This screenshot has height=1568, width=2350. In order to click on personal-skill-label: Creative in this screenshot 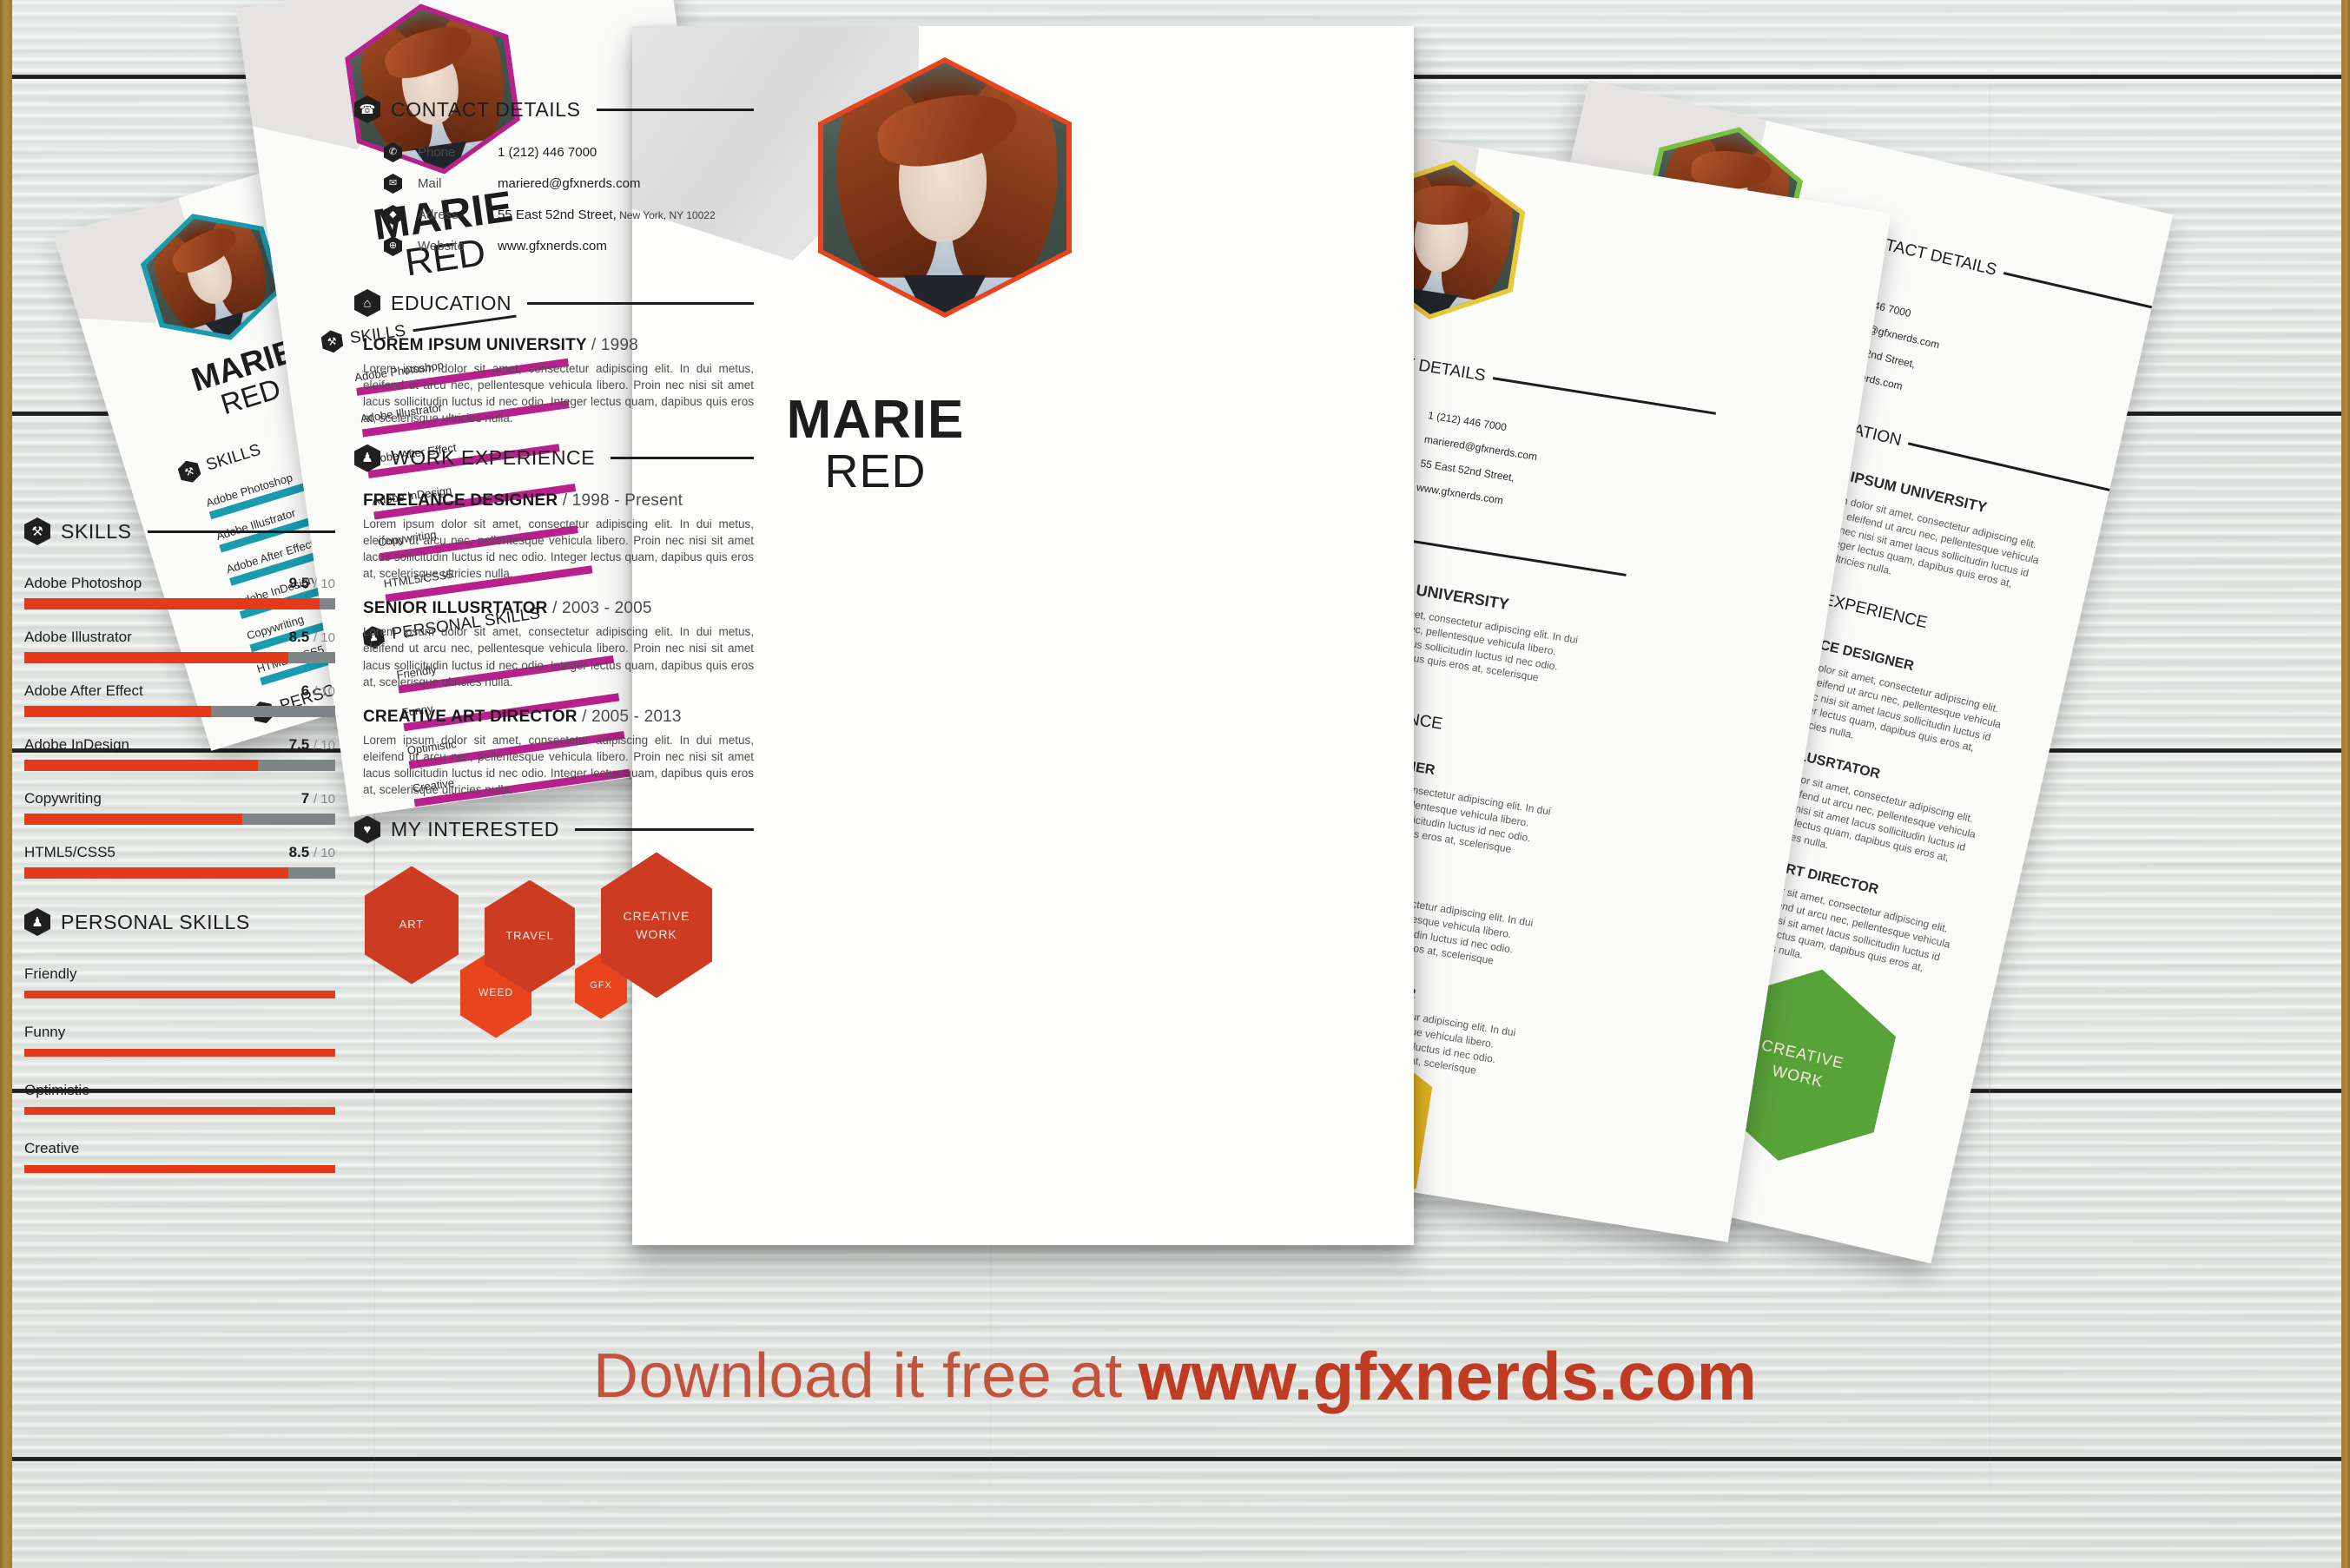, I will do `click(52, 1148)`.